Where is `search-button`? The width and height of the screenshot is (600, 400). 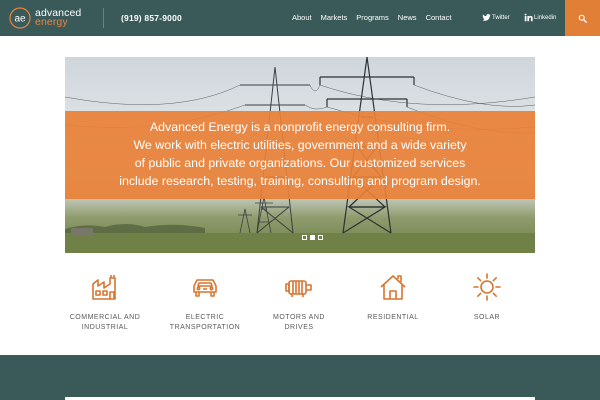
search-button is located at coordinates (582, 18).